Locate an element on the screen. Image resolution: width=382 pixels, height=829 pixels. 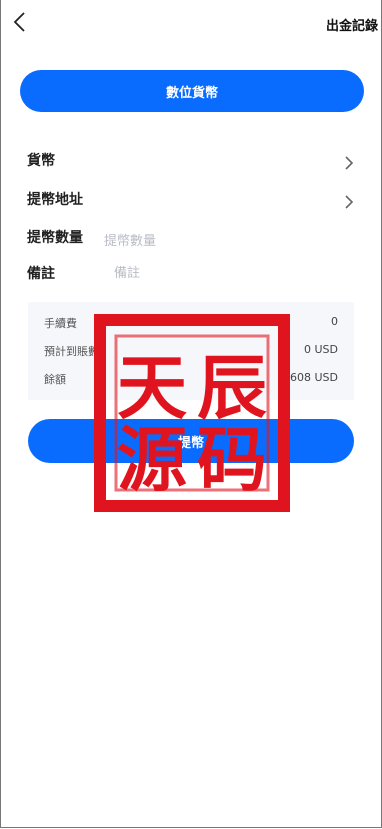
chevron-left-icon is located at coordinates (19, 22).